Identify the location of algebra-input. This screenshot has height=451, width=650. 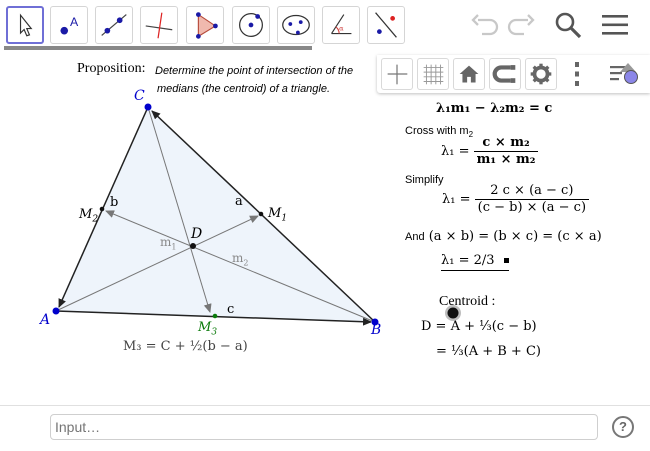
(324, 427).